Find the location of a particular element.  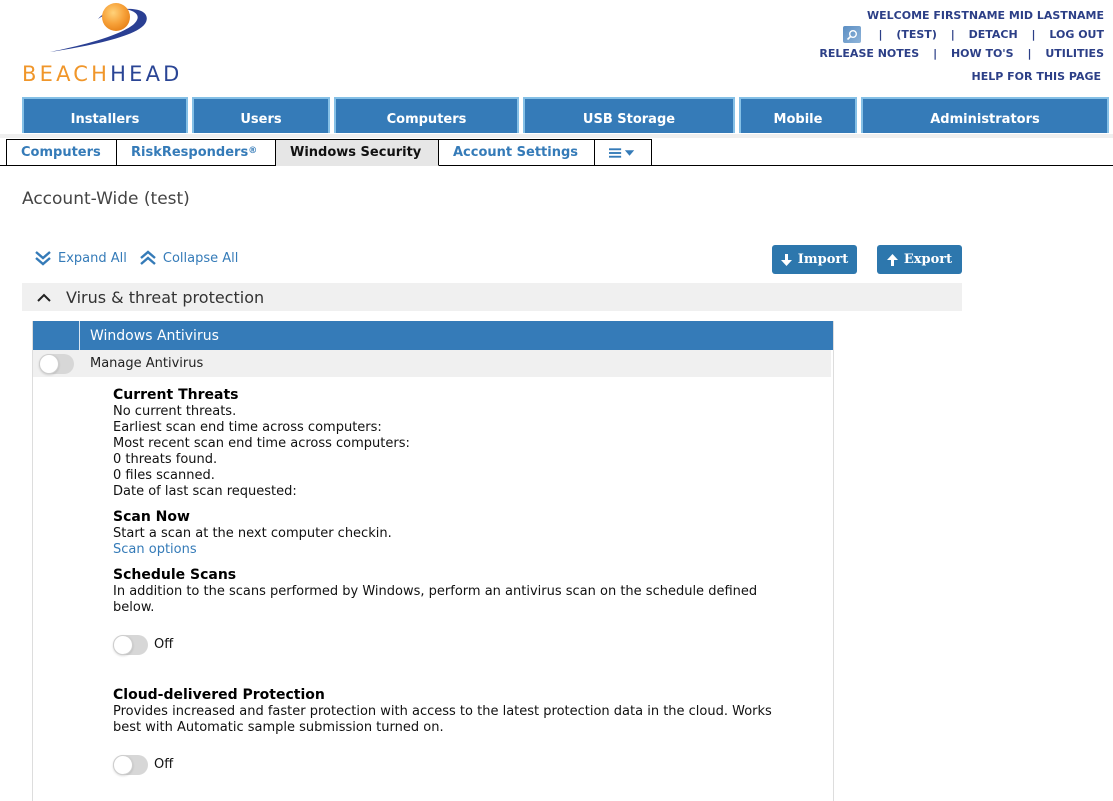

scan-options-link: Scan options is located at coordinates (155, 549).